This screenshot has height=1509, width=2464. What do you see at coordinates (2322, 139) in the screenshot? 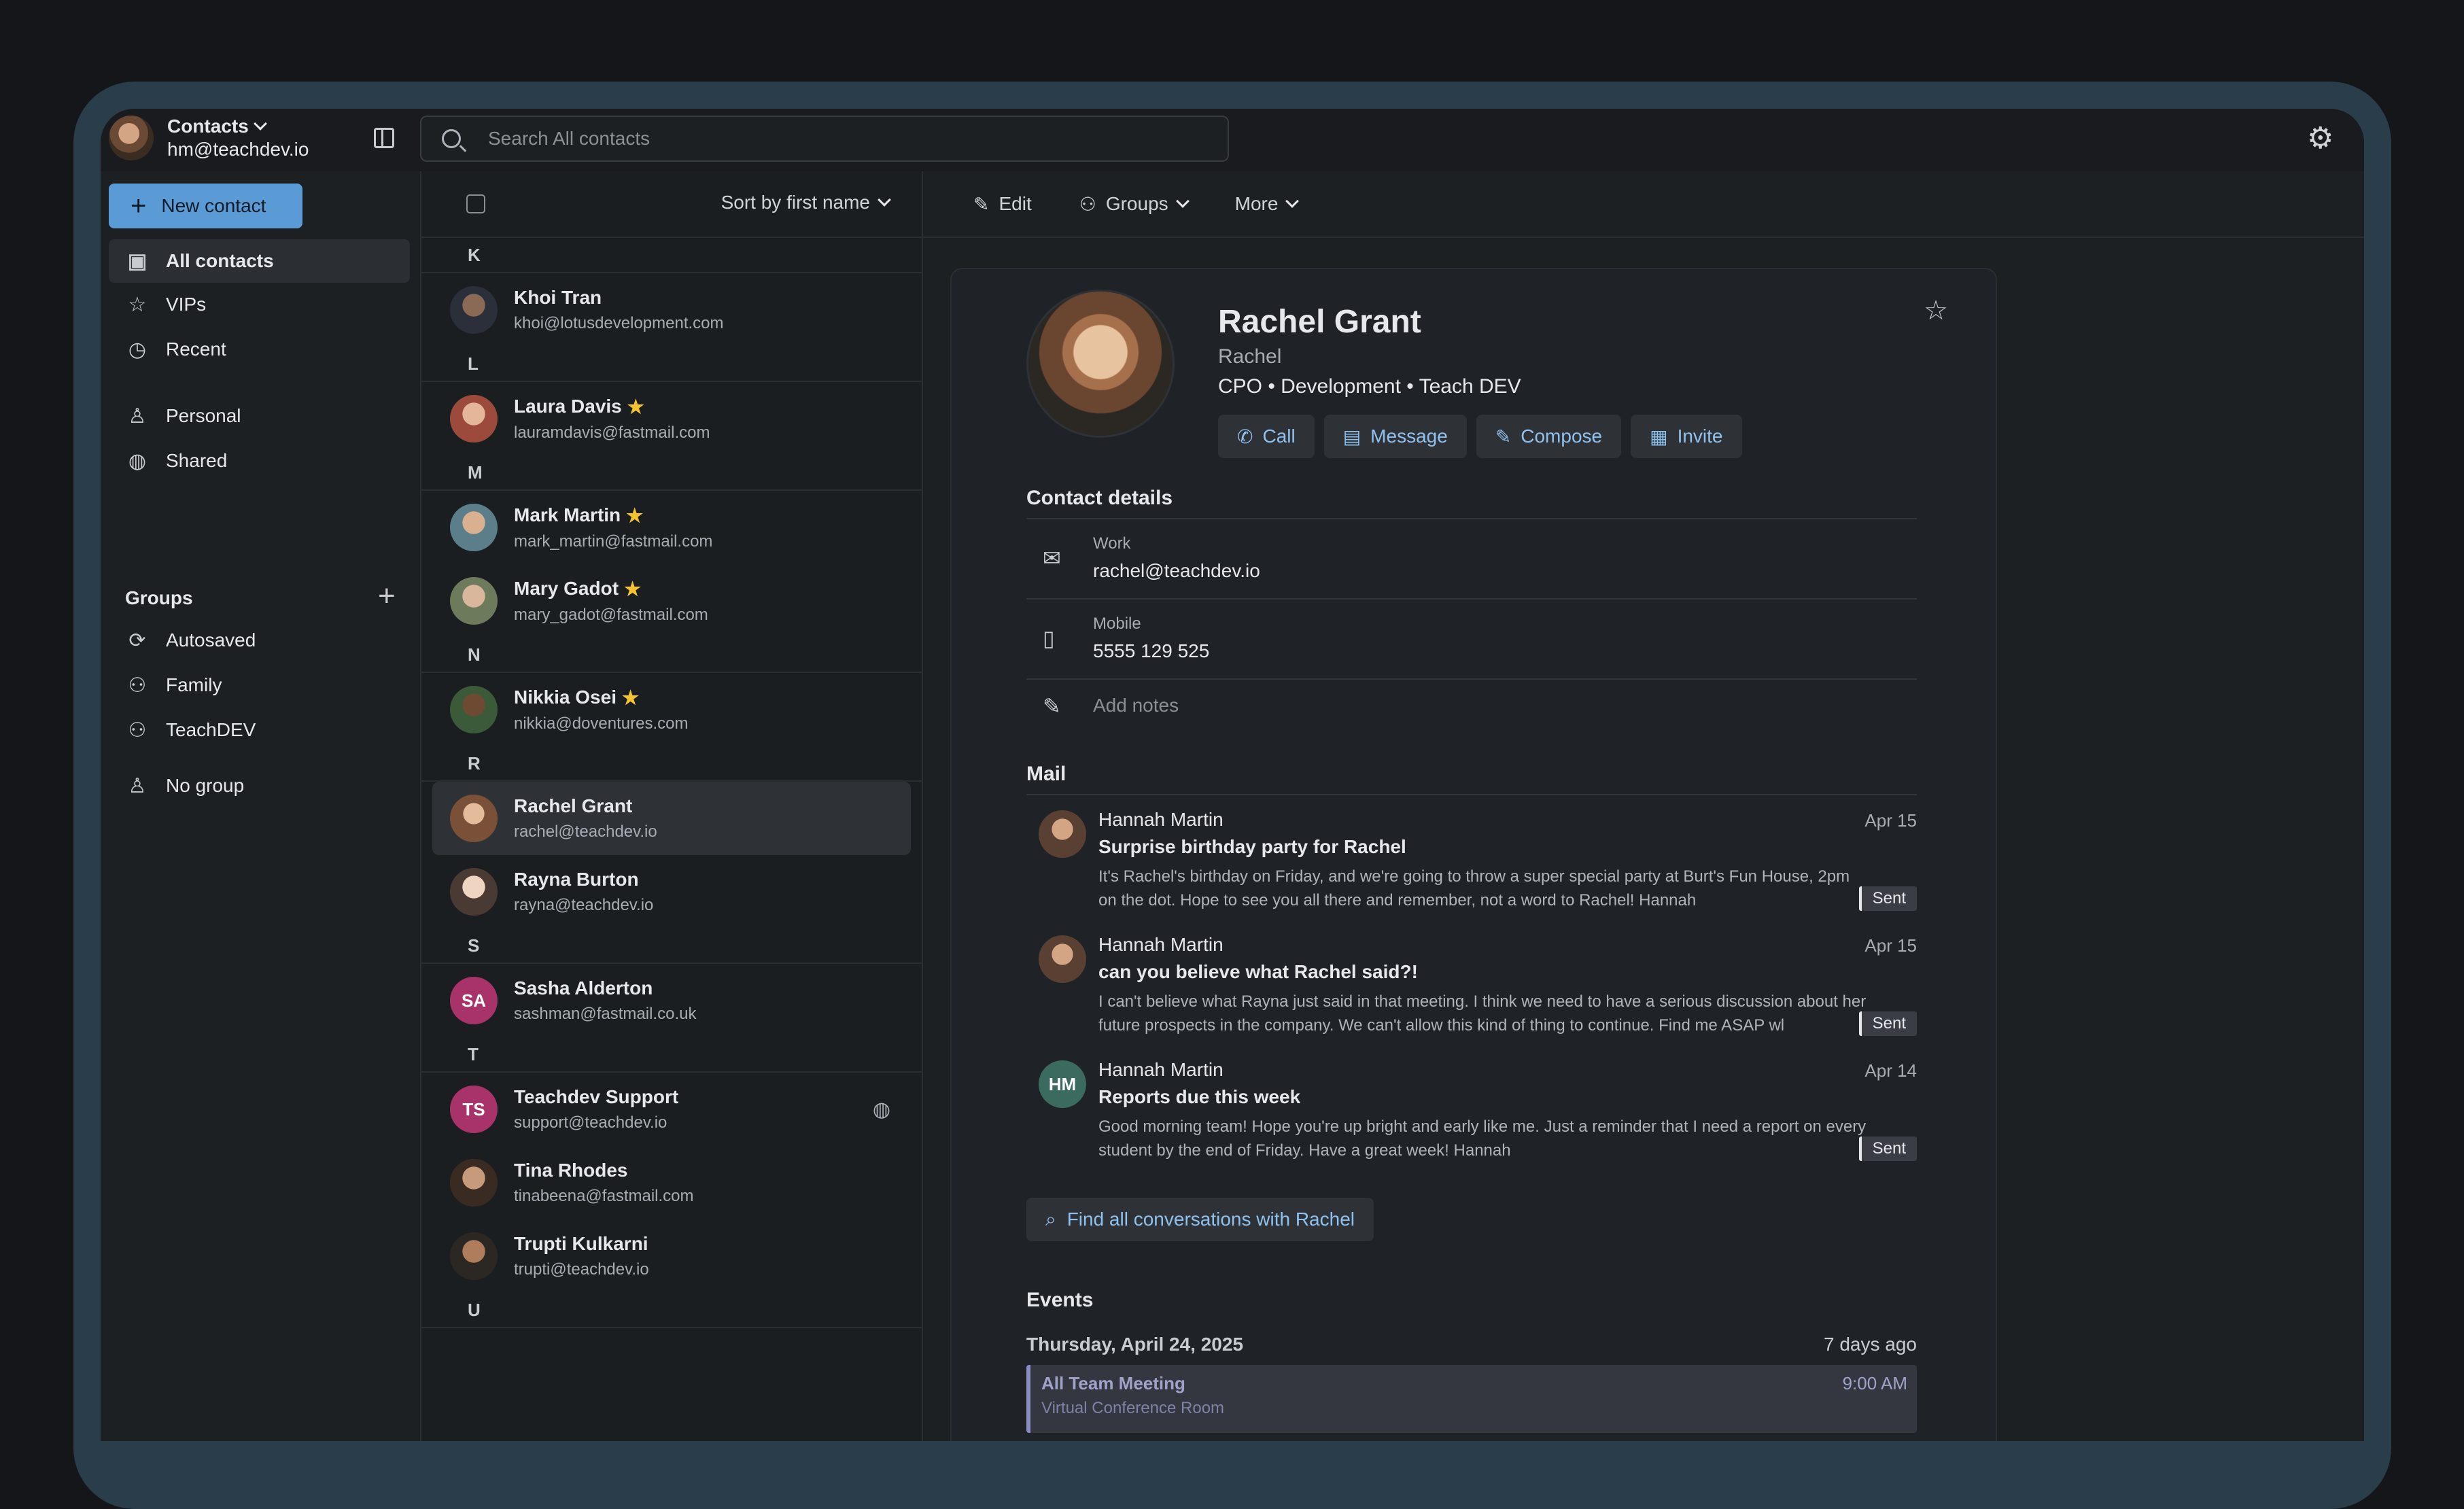
I see `gear-icon: ⚙` at bounding box center [2322, 139].